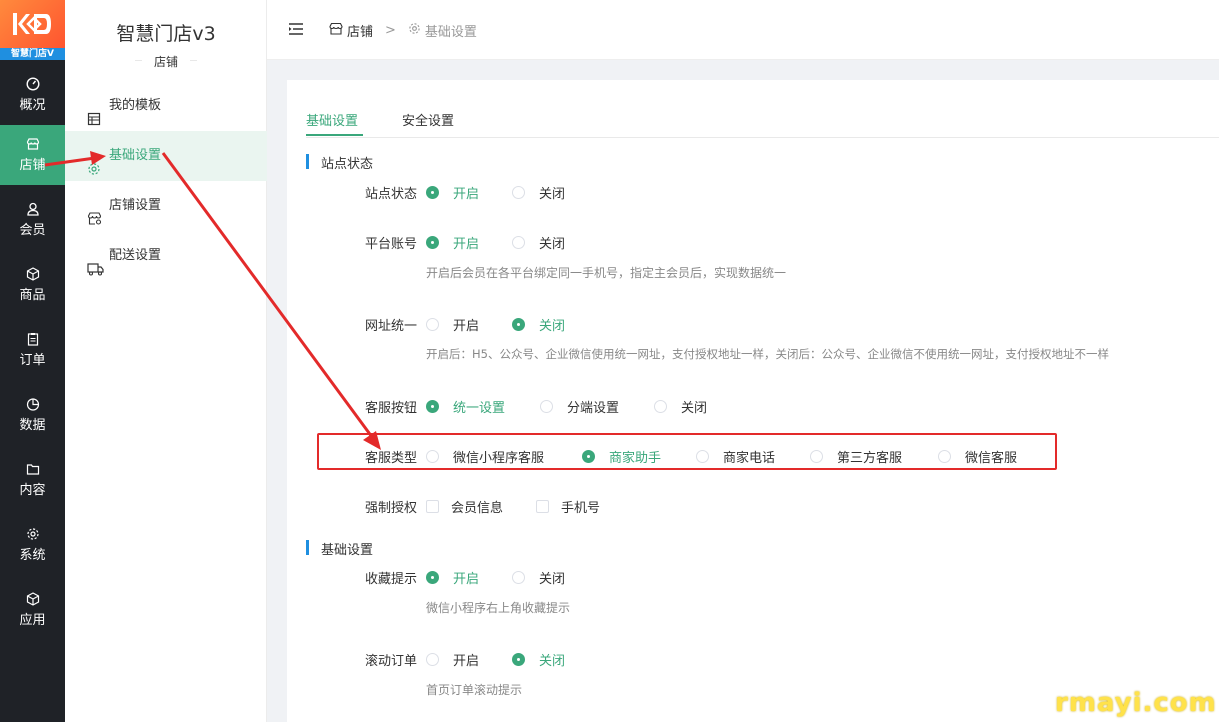 Image resolution: width=1219 pixels, height=722 pixels. I want to click on radio-cs-button-unified: 统一设置, so click(465, 406).